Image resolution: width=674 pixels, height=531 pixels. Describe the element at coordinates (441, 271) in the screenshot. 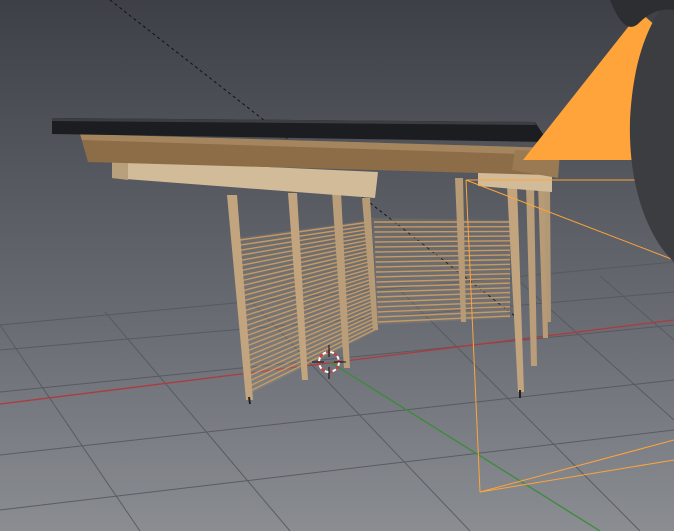

I see `slat-screen-back` at that location.